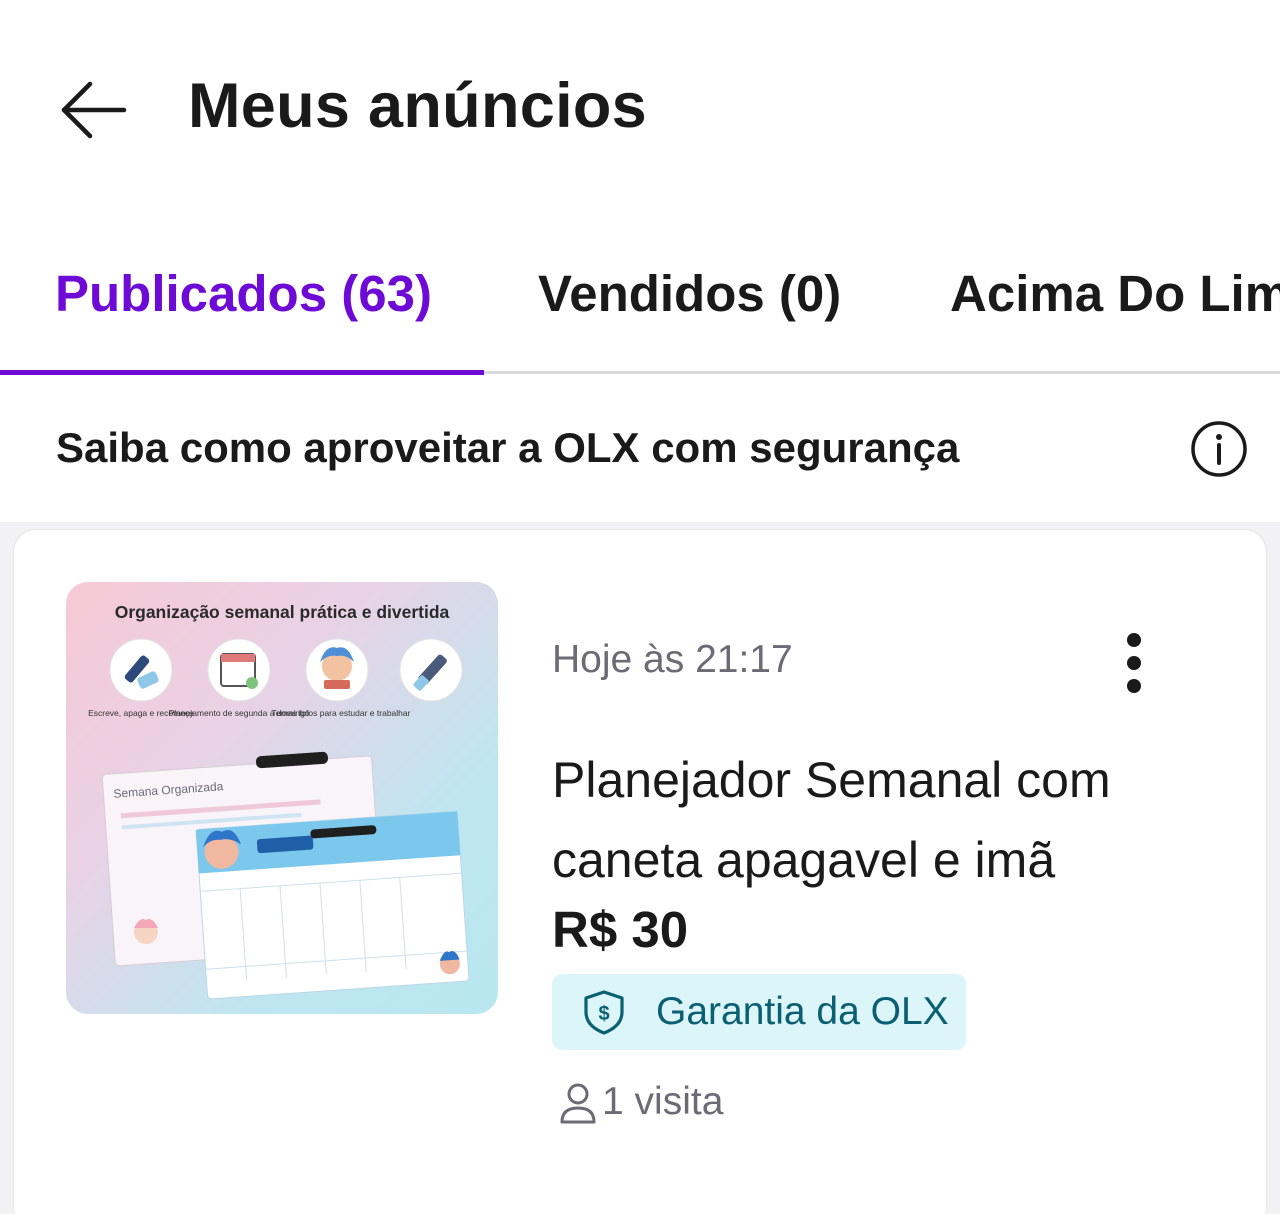  What do you see at coordinates (279, 801) in the screenshot?
I see `planner-product-image: Organização semanal prática e divertida` at bounding box center [279, 801].